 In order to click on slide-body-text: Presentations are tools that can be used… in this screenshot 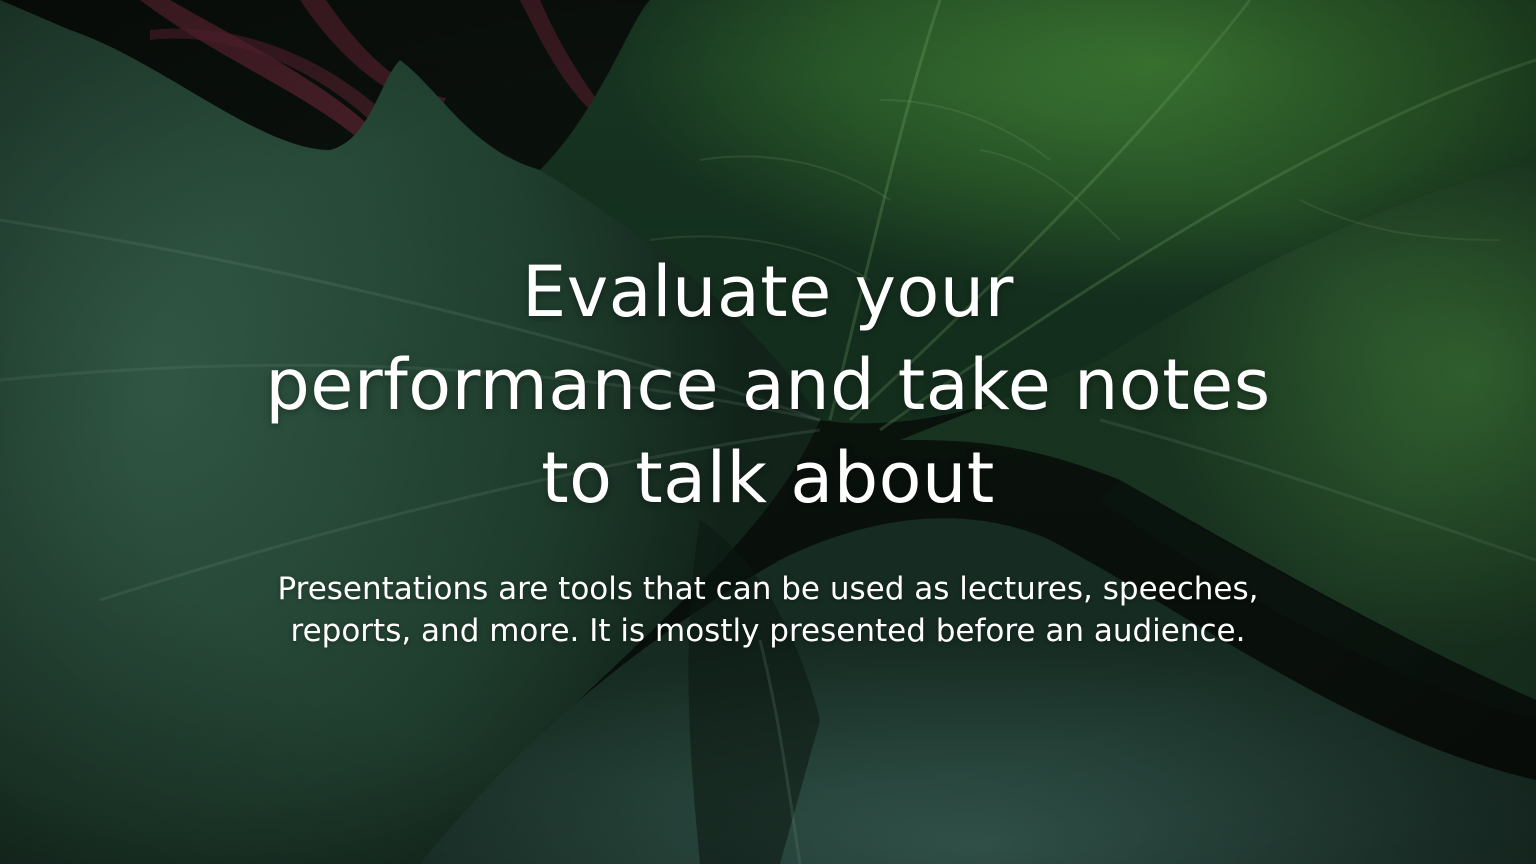, I will do `click(768, 610)`.